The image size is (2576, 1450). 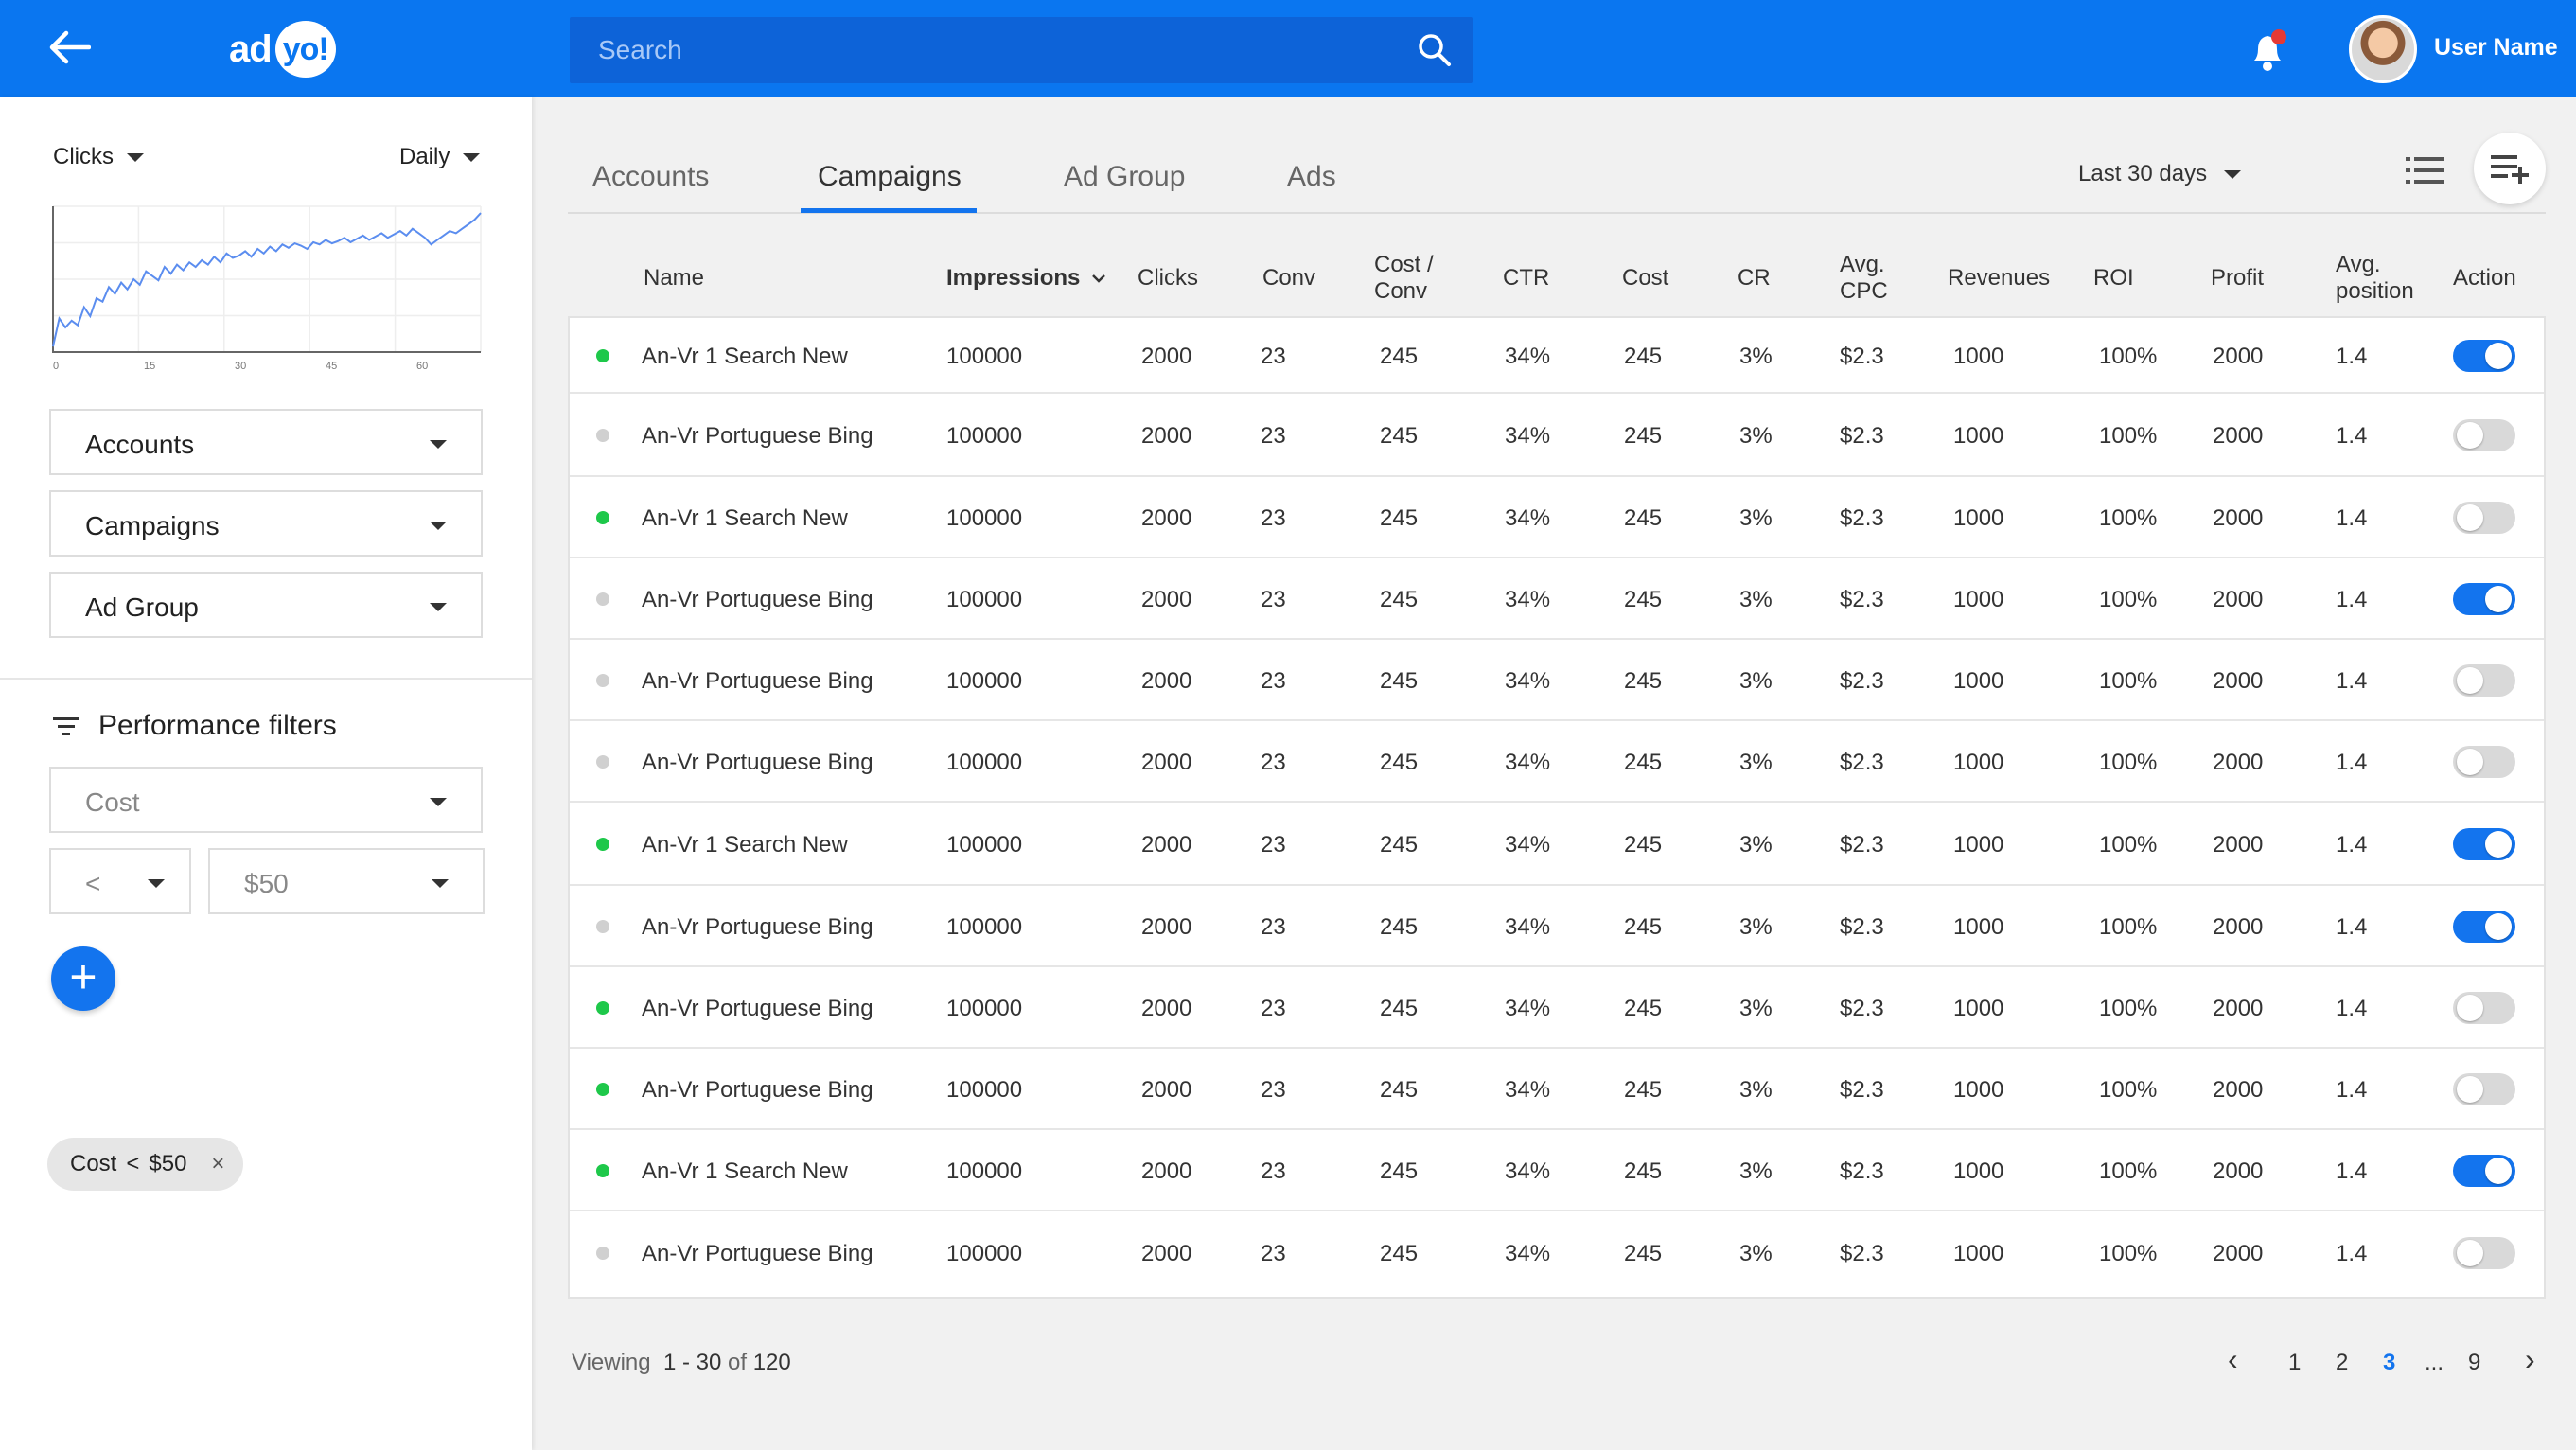 What do you see at coordinates (1273, 762) in the screenshot?
I see `cell-conv: 23` at bounding box center [1273, 762].